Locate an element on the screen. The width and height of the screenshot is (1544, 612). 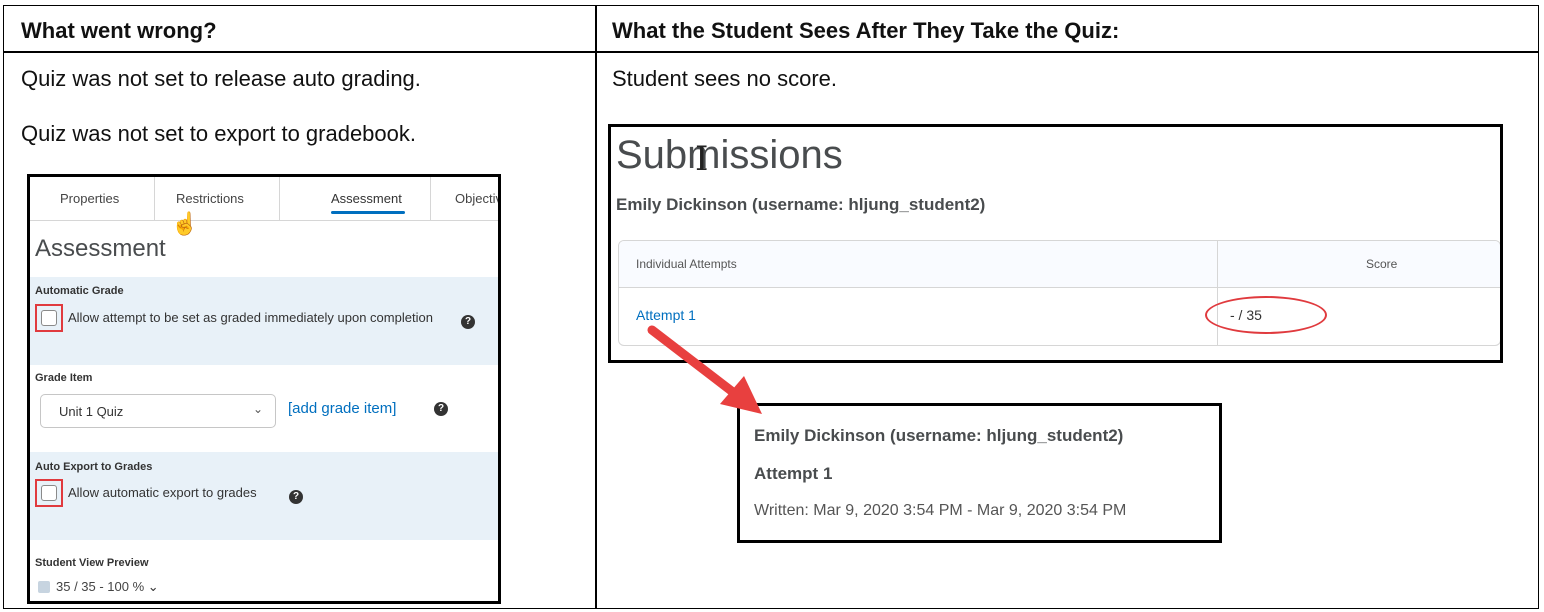
automatic-grade-highlight is located at coordinates (49, 318).